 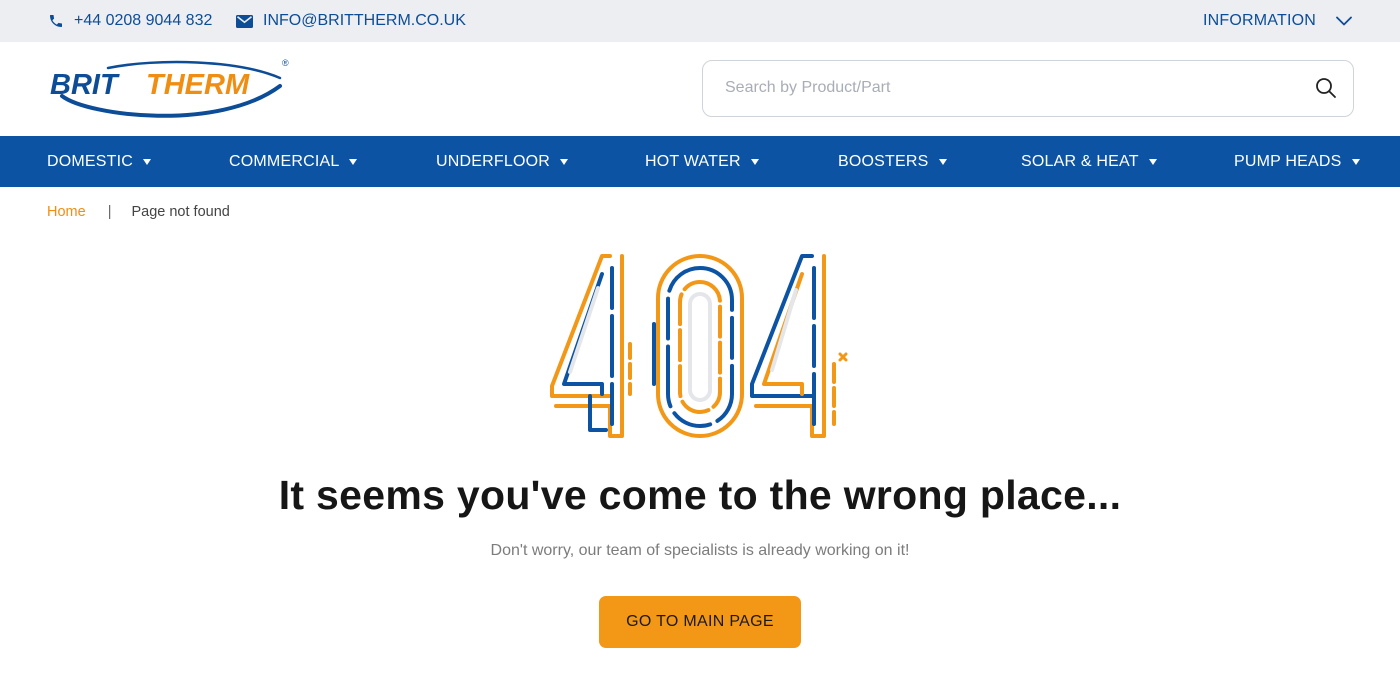 I want to click on email-link: INFO@BRITTHERM.CO.UK, so click(x=351, y=21).